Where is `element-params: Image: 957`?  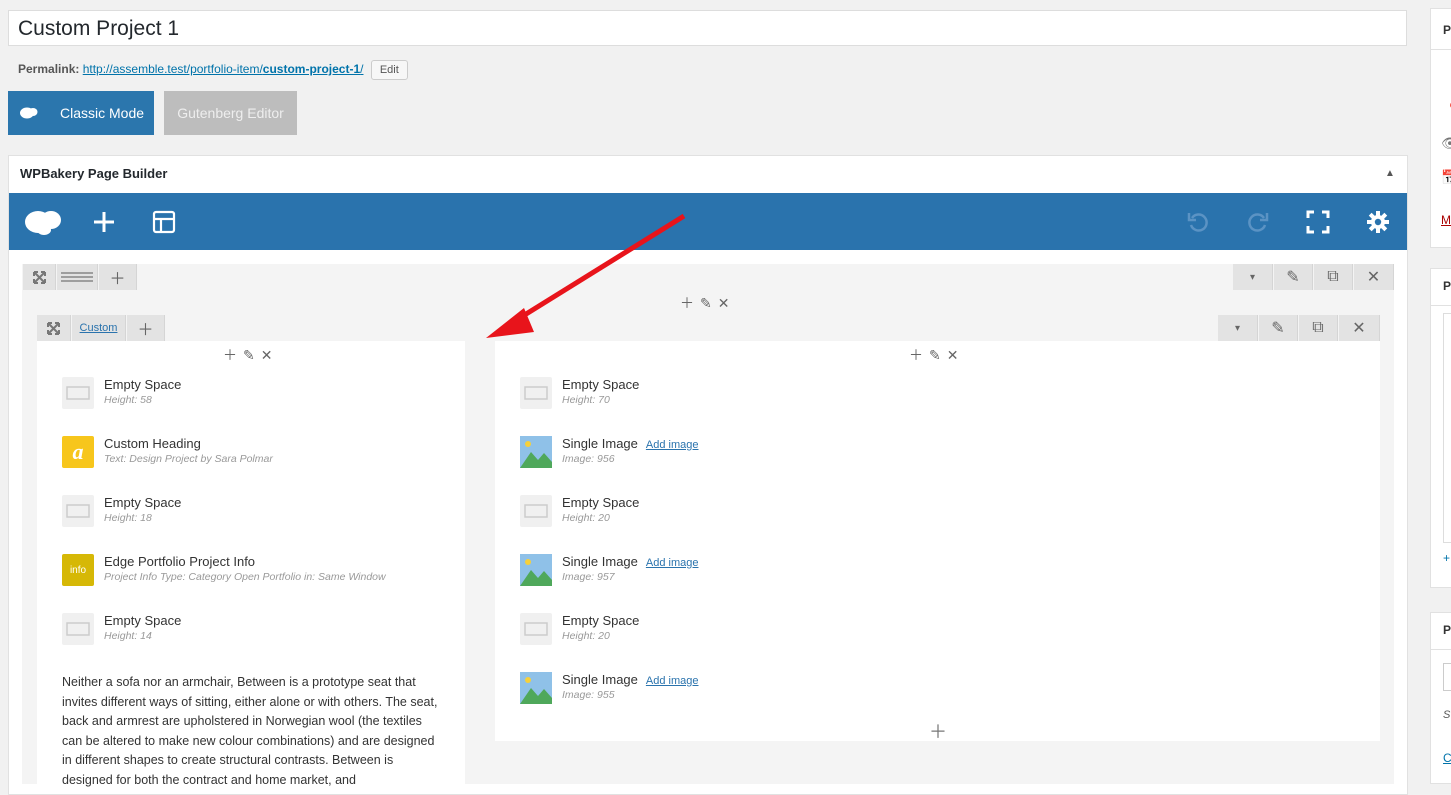
element-params: Image: 957 is located at coordinates (588, 577).